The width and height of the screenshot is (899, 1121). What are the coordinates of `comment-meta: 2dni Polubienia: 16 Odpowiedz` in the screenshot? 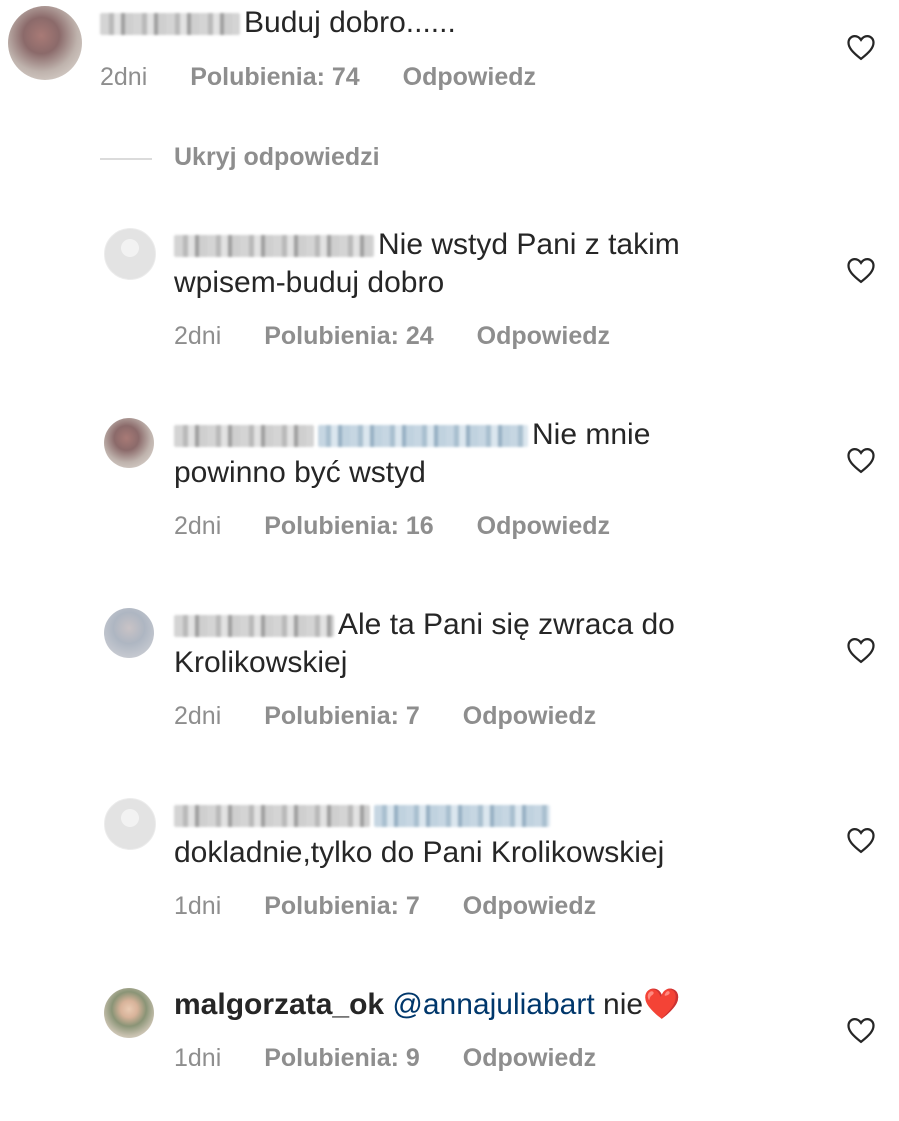 It's located at (392, 526).